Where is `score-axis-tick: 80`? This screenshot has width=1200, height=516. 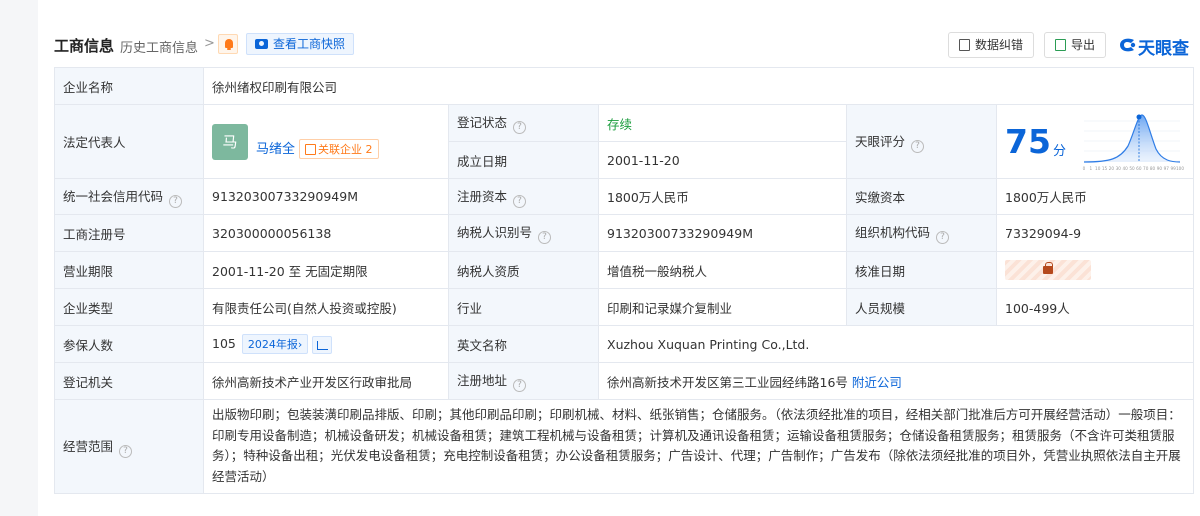 score-axis-tick: 80 is located at coordinates (1153, 168).